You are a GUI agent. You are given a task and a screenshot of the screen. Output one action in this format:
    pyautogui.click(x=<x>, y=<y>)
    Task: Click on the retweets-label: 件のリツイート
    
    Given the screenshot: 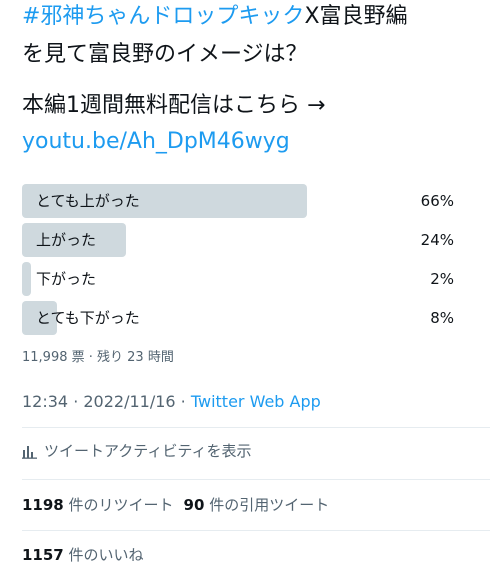 What is the action you would take?
    pyautogui.click(x=121, y=505)
    